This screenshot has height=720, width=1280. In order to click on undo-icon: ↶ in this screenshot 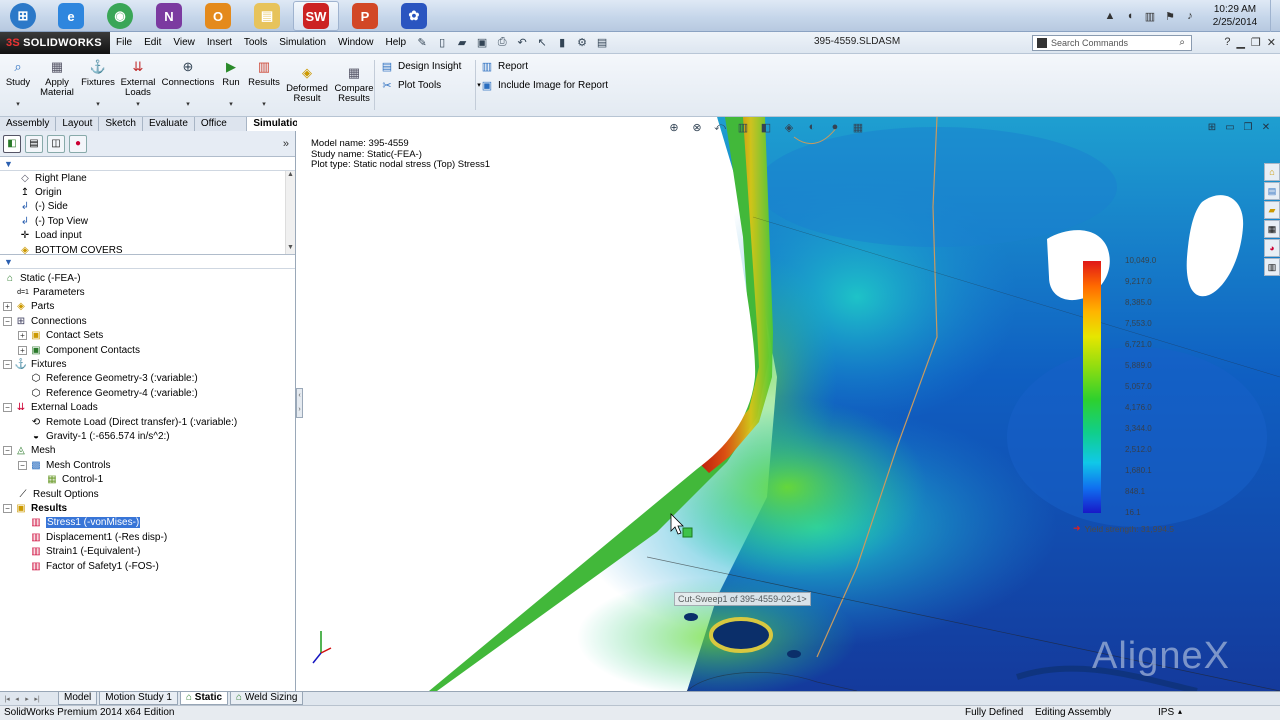, I will do `click(522, 43)`.